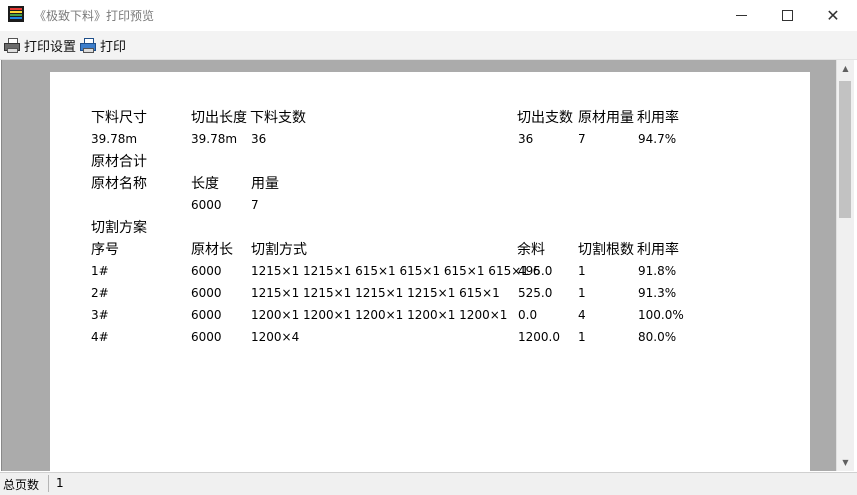 The image size is (857, 495). Describe the element at coordinates (535, 293) in the screenshot. I see `plan-row-remain: 525.0` at that location.